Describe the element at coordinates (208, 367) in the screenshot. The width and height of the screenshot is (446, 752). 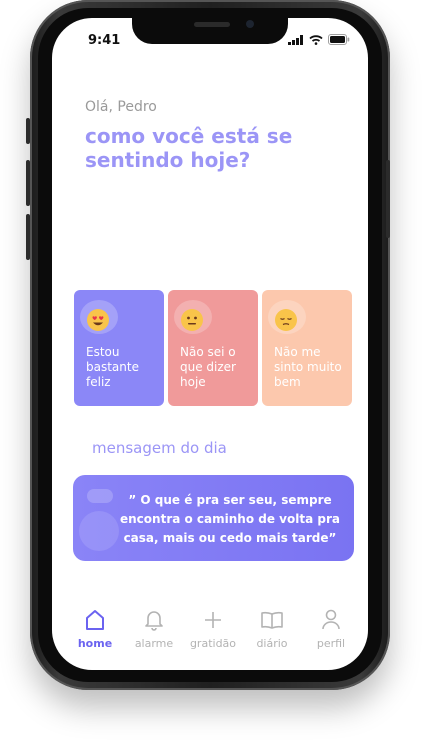
I see `mood-label: Não sei o que dizer hoje` at that location.